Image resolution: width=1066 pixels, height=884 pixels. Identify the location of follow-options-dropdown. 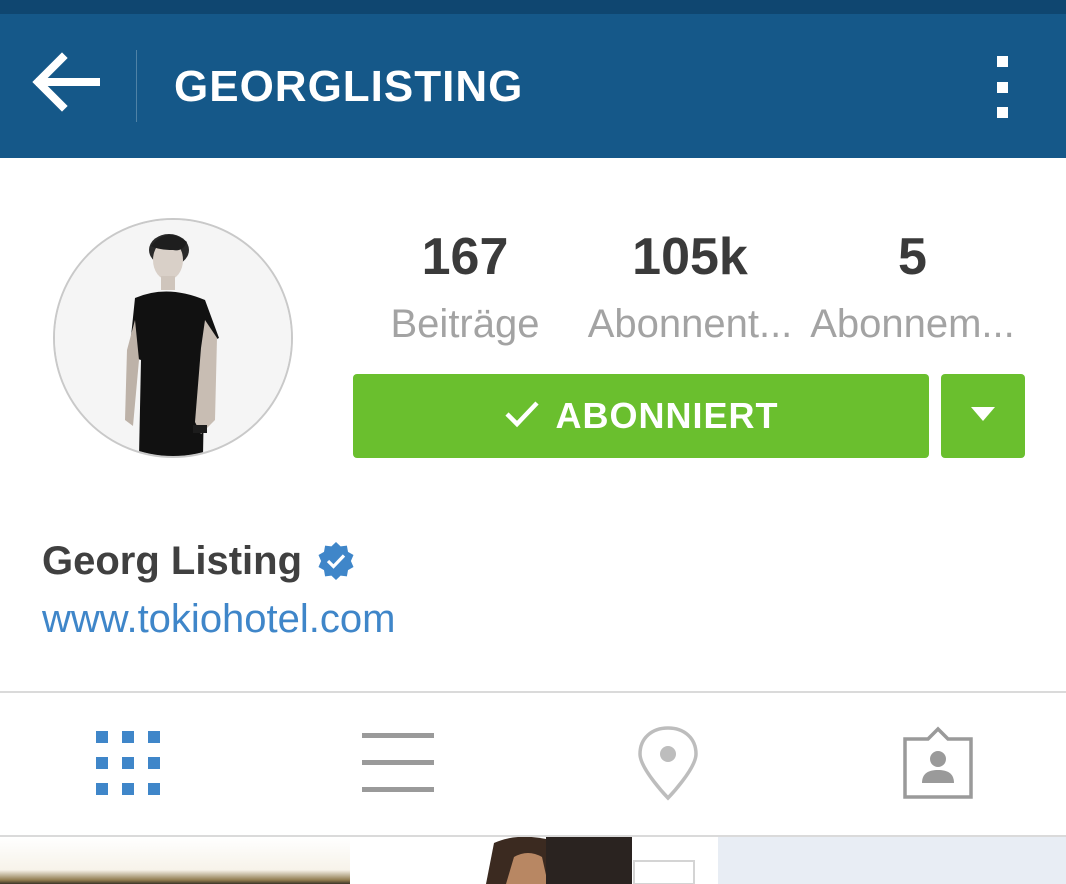
(983, 416).